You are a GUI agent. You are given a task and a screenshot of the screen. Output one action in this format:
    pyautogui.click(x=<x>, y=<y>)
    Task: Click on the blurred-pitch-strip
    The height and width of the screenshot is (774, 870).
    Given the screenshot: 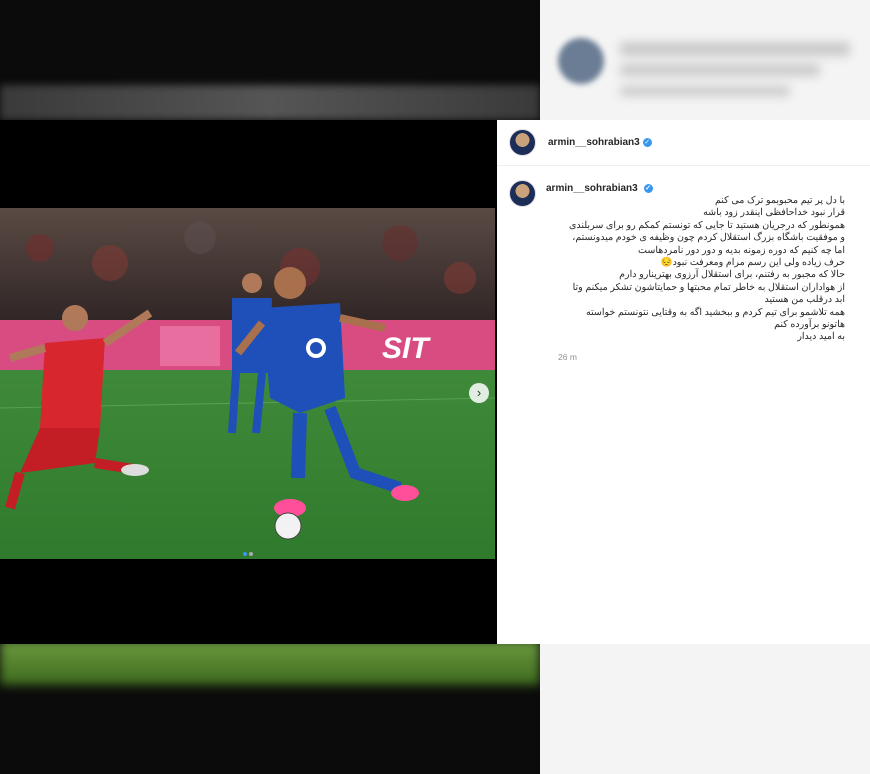 What is the action you would take?
    pyautogui.click(x=270, y=662)
    